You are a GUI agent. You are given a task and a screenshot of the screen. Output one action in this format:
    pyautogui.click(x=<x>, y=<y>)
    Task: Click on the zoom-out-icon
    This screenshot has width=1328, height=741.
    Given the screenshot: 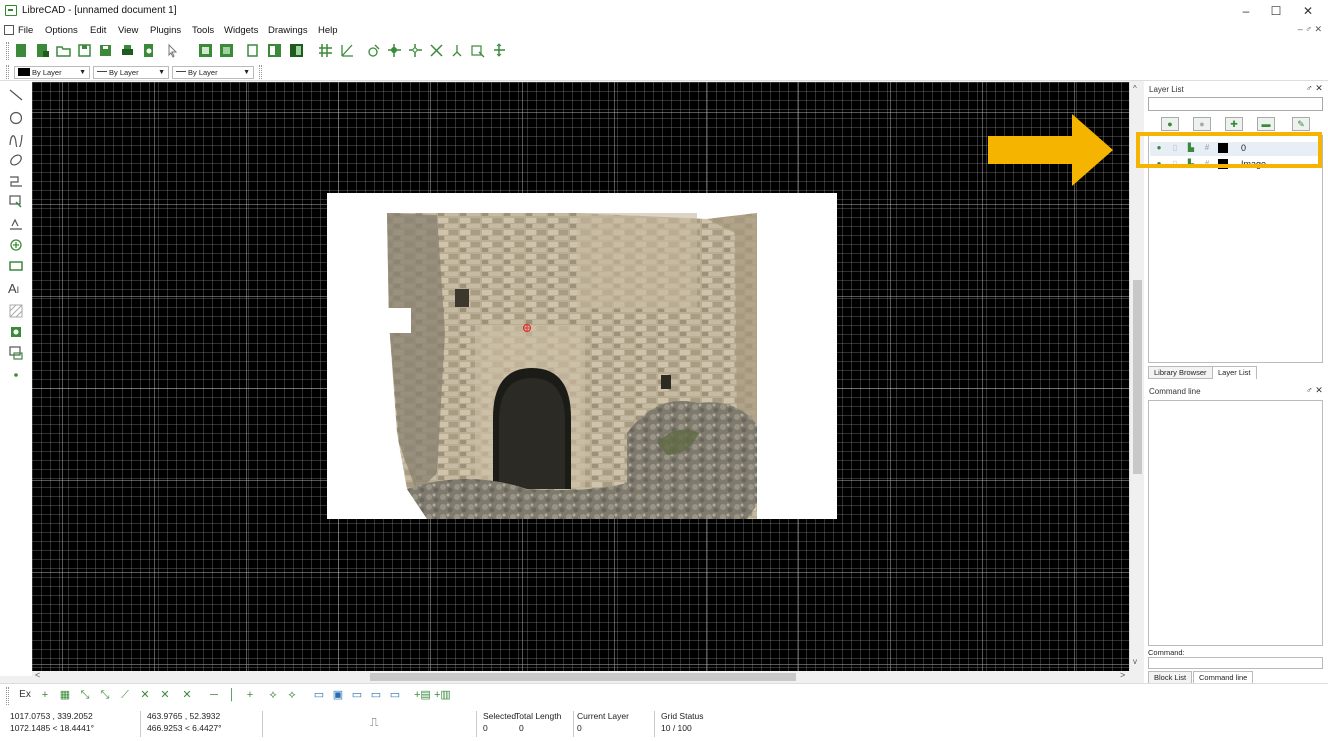 What is the action you would take?
    pyautogui.click(x=415, y=50)
    